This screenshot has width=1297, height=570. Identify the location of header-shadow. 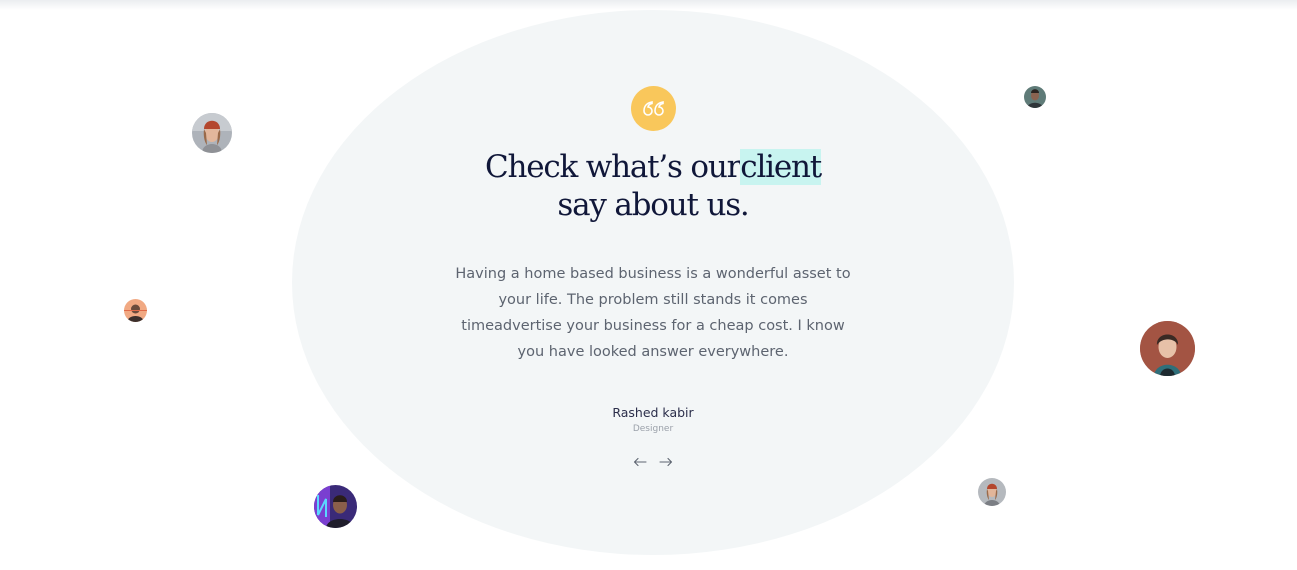
(648, 5).